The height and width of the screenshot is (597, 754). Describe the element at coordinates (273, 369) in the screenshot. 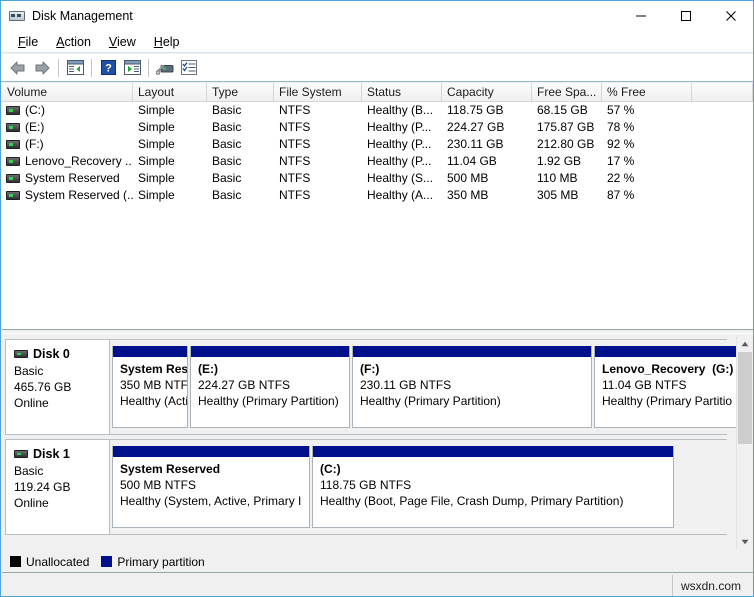

I see `partition-e-disk0-label: (E:)` at that location.